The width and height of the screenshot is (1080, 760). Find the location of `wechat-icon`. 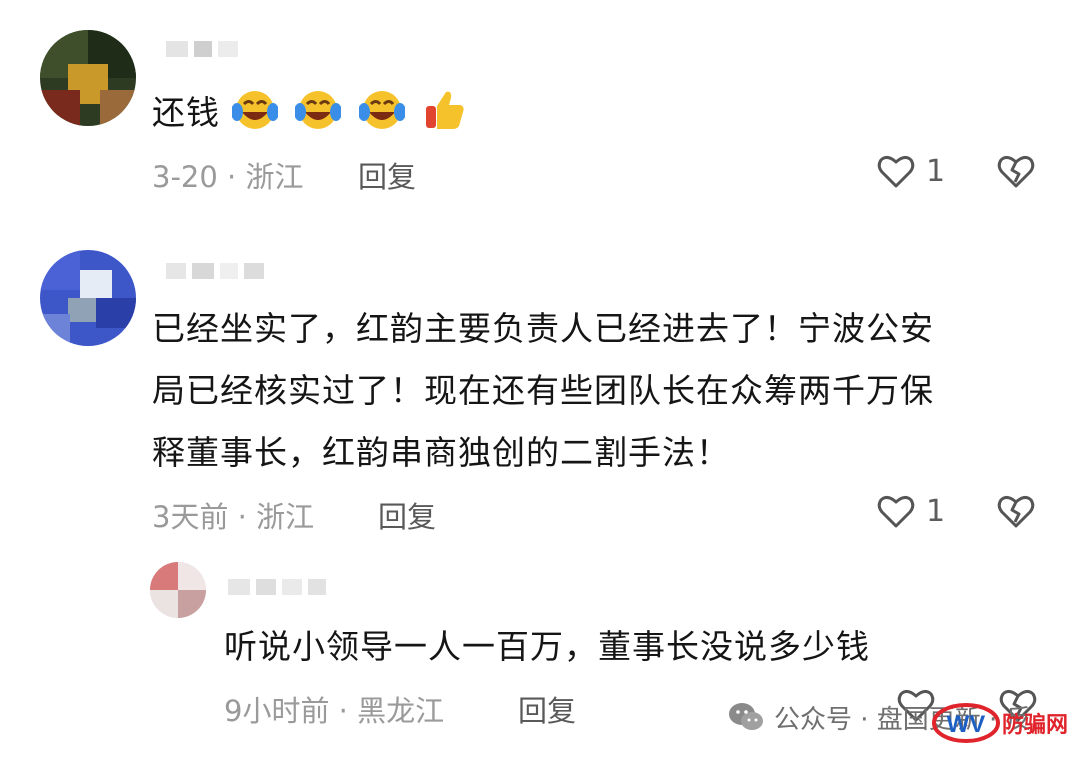

wechat-icon is located at coordinates (746, 716).